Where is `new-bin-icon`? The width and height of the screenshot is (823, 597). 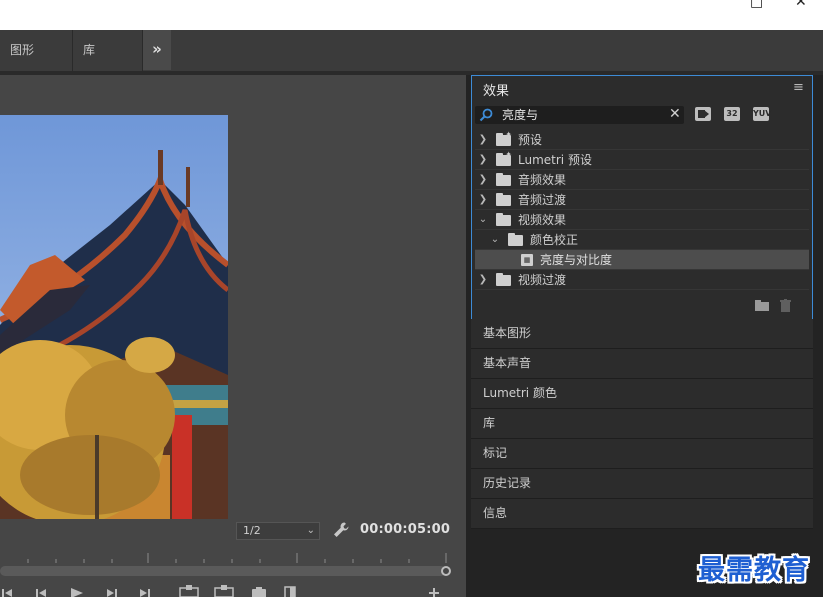 new-bin-icon is located at coordinates (762, 305).